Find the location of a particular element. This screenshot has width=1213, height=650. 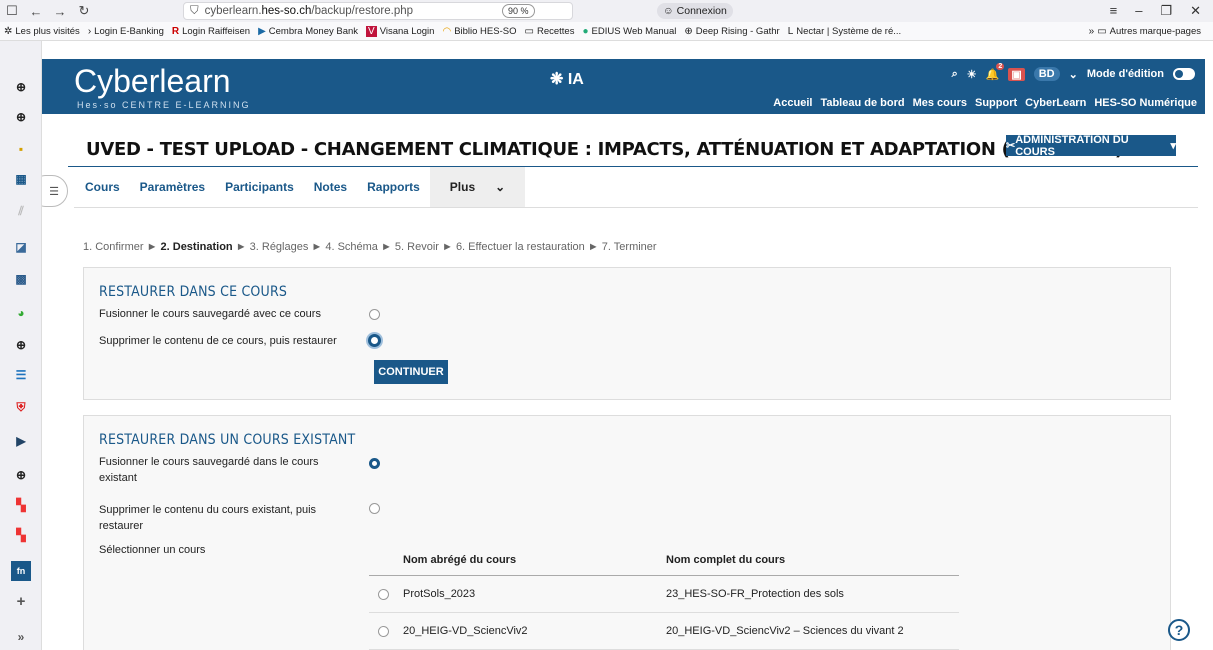

select-course-label: Sélectionner un cours is located at coordinates (152, 550).